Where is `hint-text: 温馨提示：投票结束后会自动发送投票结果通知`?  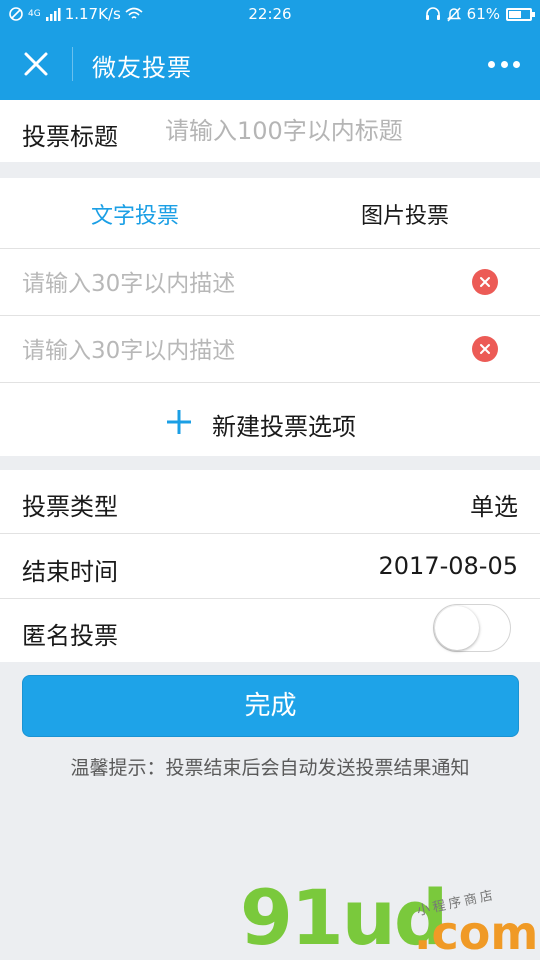 hint-text: 温馨提示：投票结束后会自动发送投票结果通知 is located at coordinates (270, 768).